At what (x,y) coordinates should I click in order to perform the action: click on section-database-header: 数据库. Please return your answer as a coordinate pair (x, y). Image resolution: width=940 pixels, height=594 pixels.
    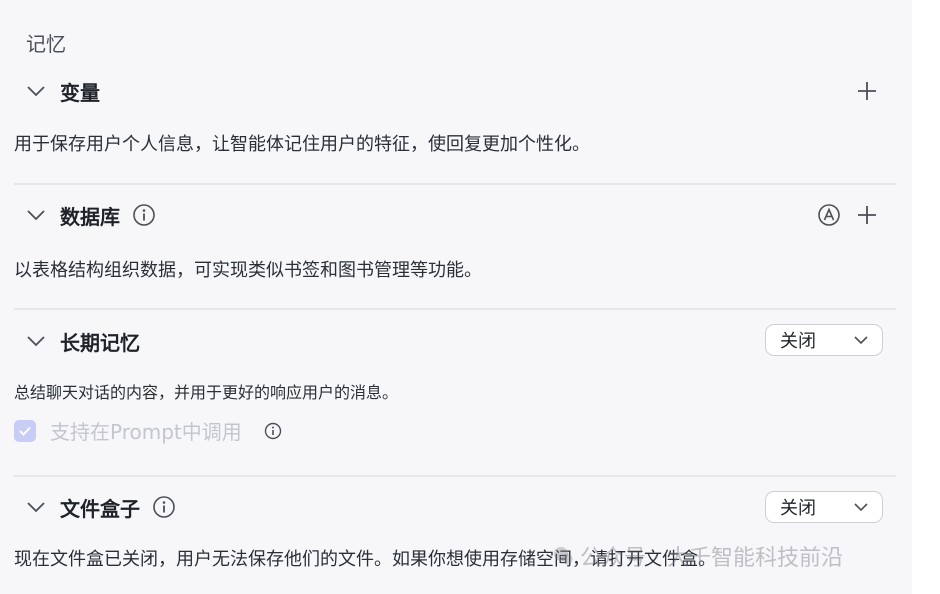
    Looking at the image, I should click on (90, 215).